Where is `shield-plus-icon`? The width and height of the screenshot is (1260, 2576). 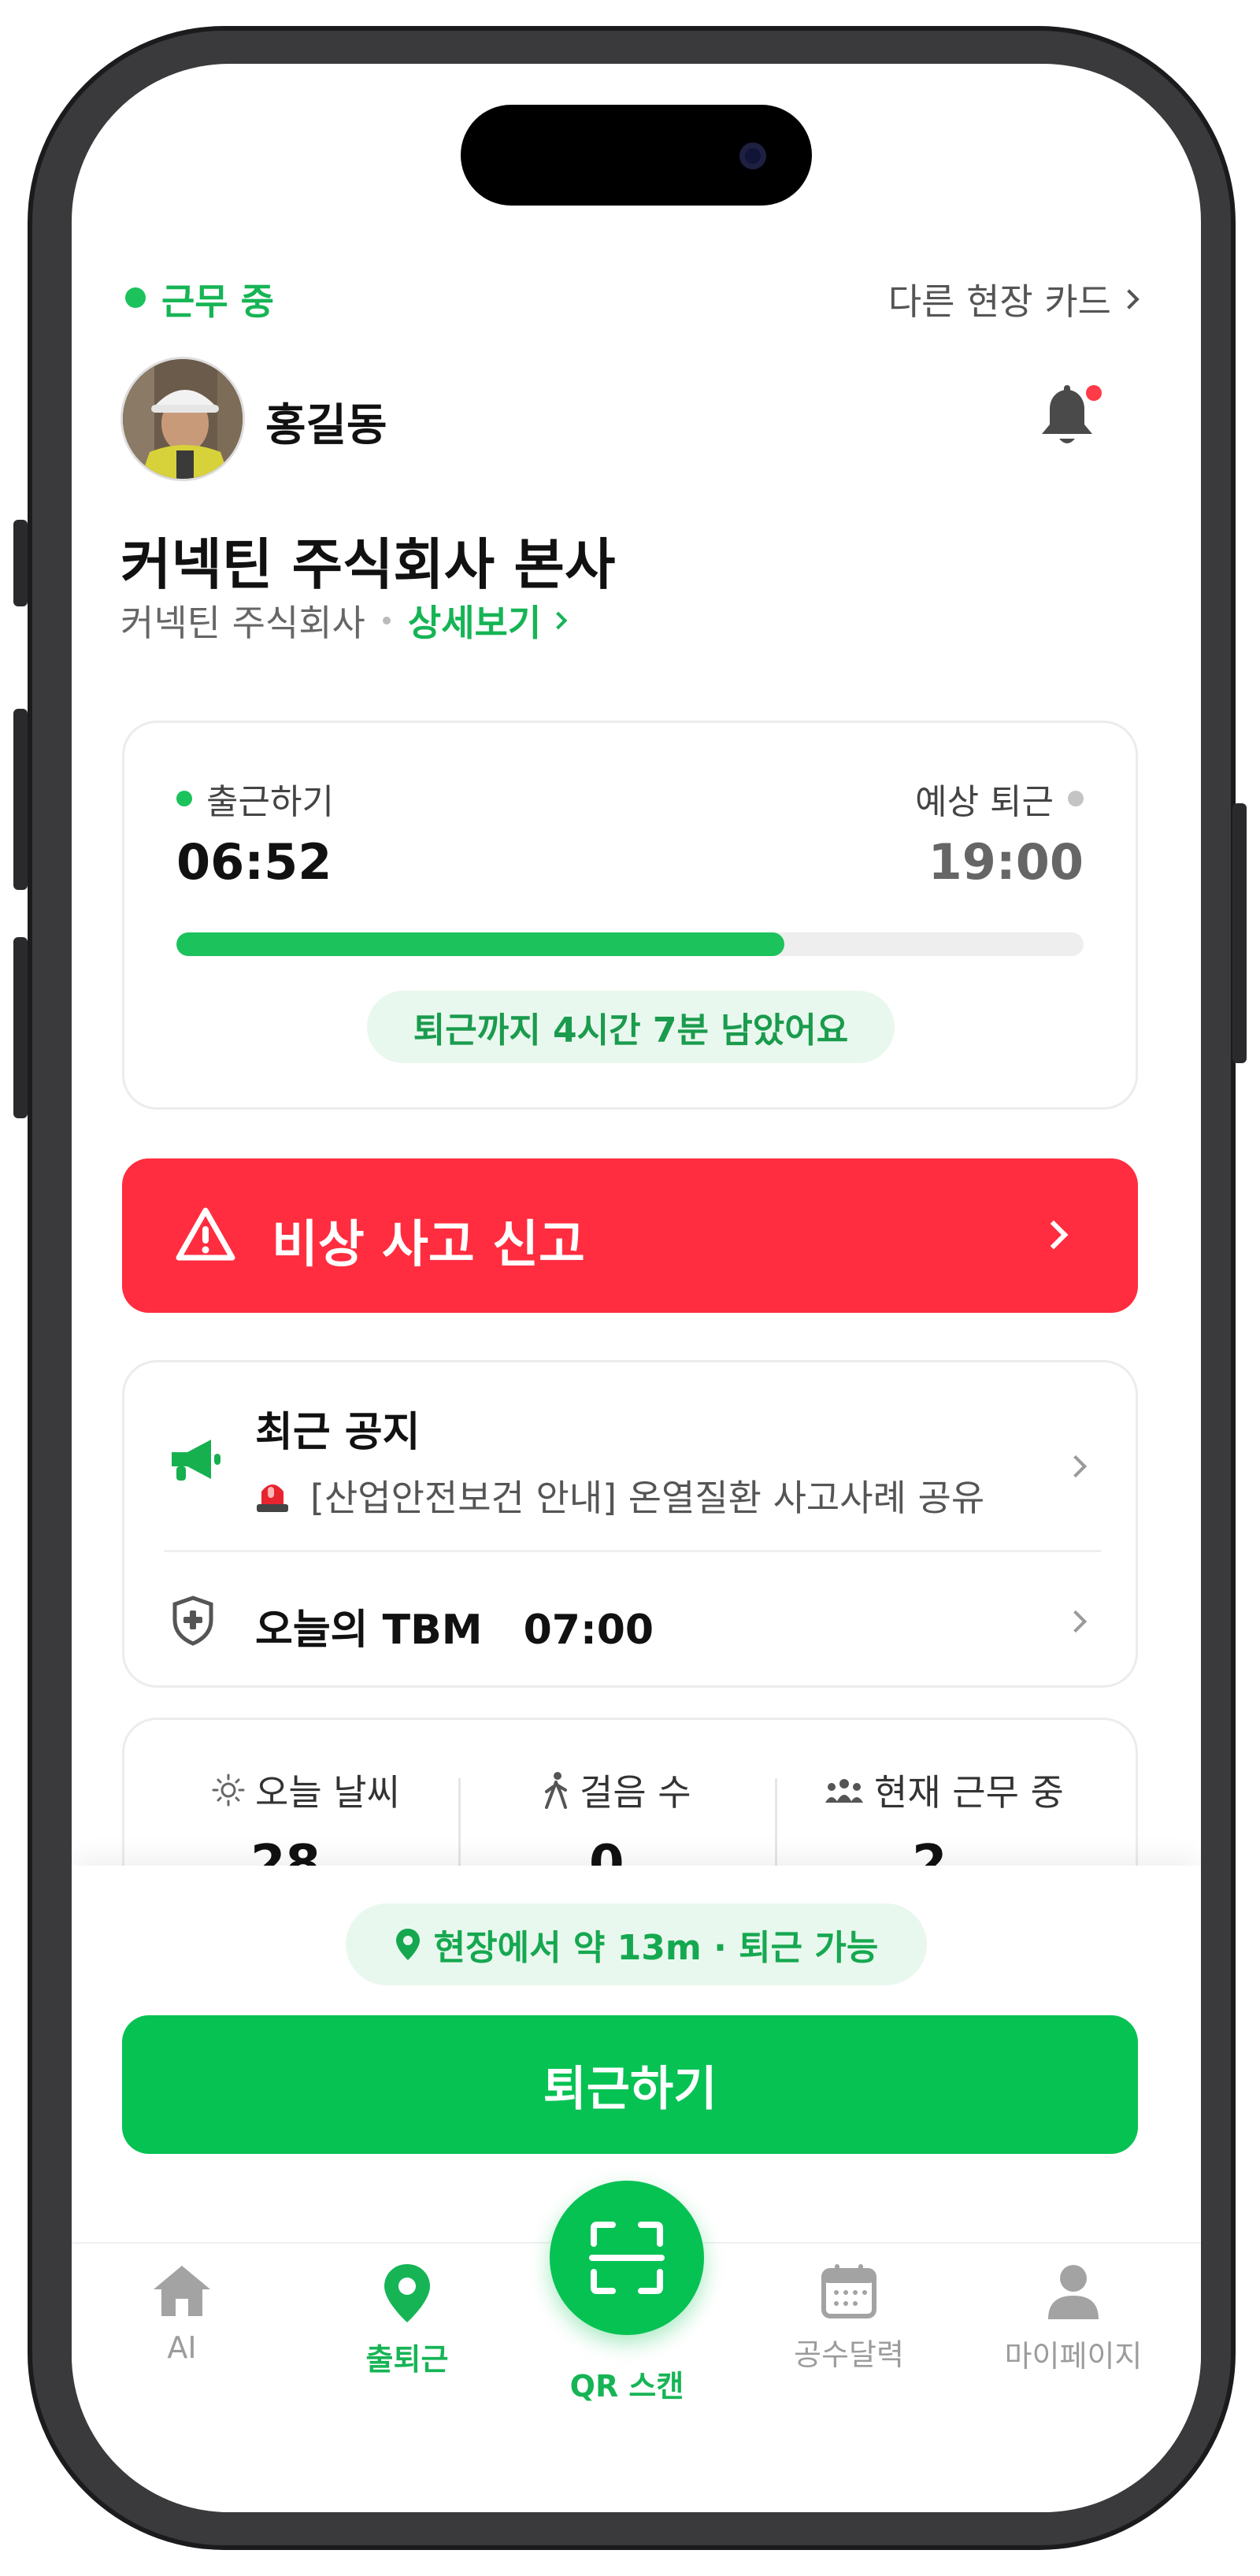 shield-plus-icon is located at coordinates (192, 1621).